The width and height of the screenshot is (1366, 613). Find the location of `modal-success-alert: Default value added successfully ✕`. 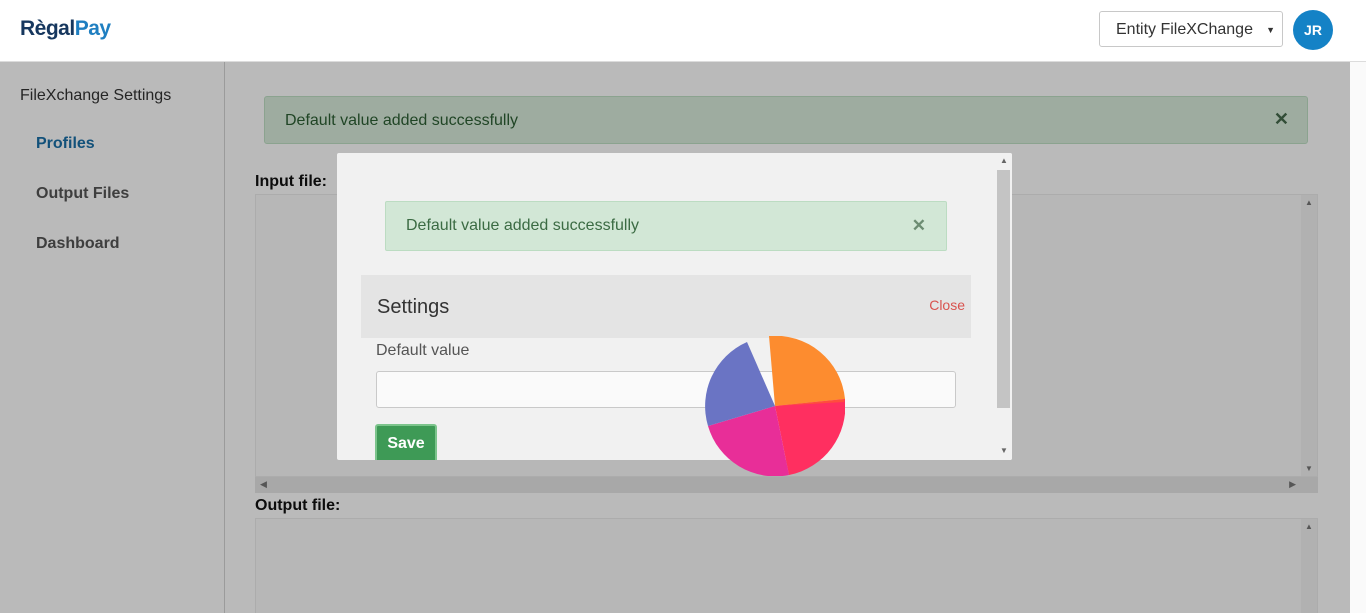

modal-success-alert: Default value added successfully ✕ is located at coordinates (666, 226).